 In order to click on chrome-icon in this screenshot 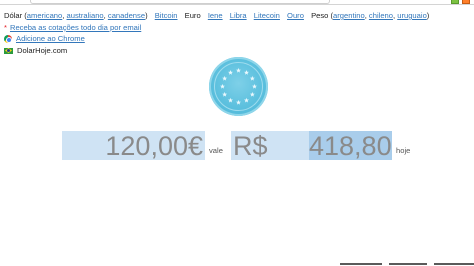, I will do `click(8, 38)`.